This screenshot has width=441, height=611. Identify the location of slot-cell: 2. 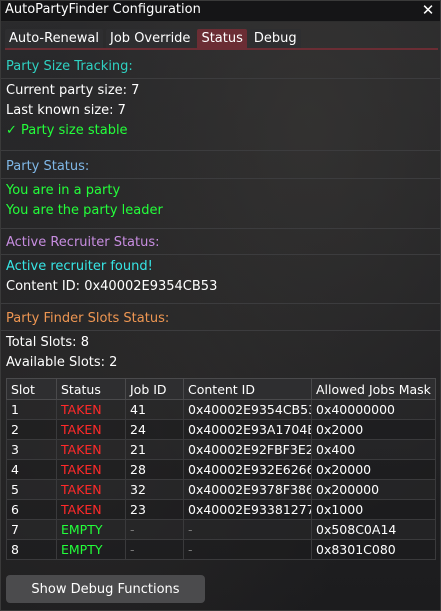
(31, 429).